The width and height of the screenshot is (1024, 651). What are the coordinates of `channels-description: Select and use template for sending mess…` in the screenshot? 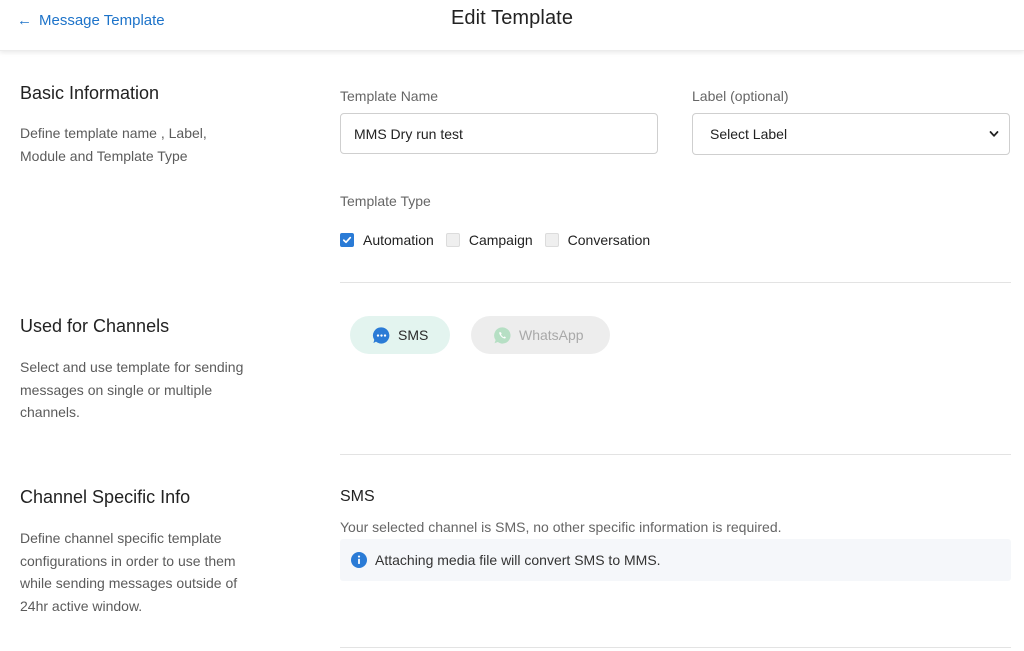 It's located at (132, 389).